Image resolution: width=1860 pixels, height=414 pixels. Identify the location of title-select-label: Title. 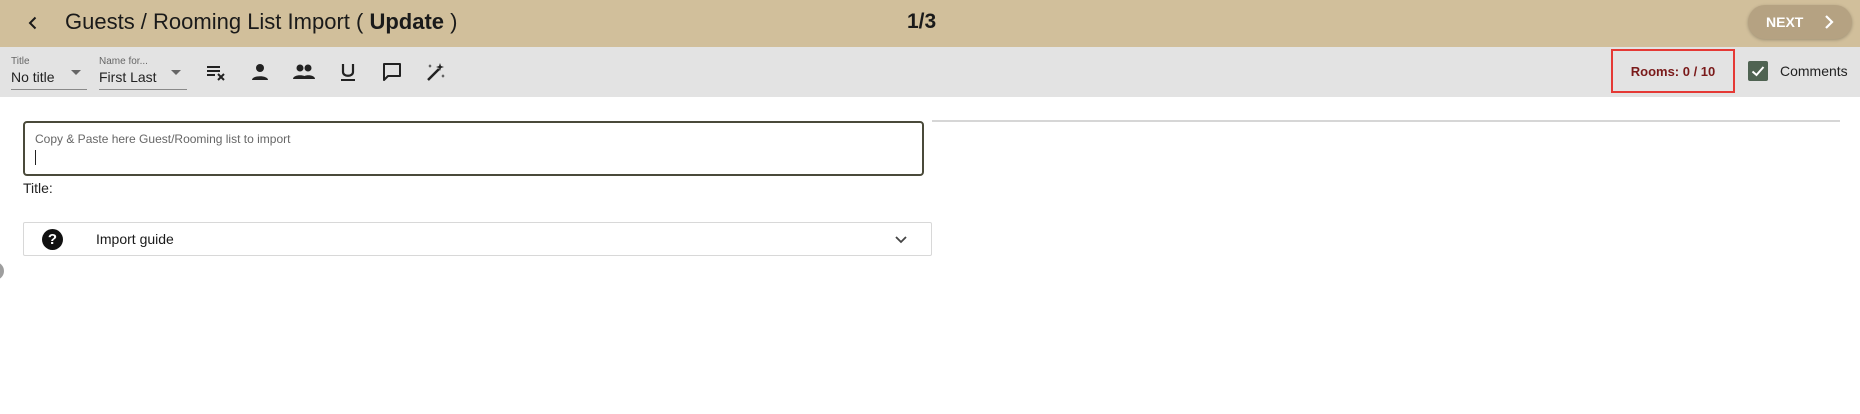
(20, 61).